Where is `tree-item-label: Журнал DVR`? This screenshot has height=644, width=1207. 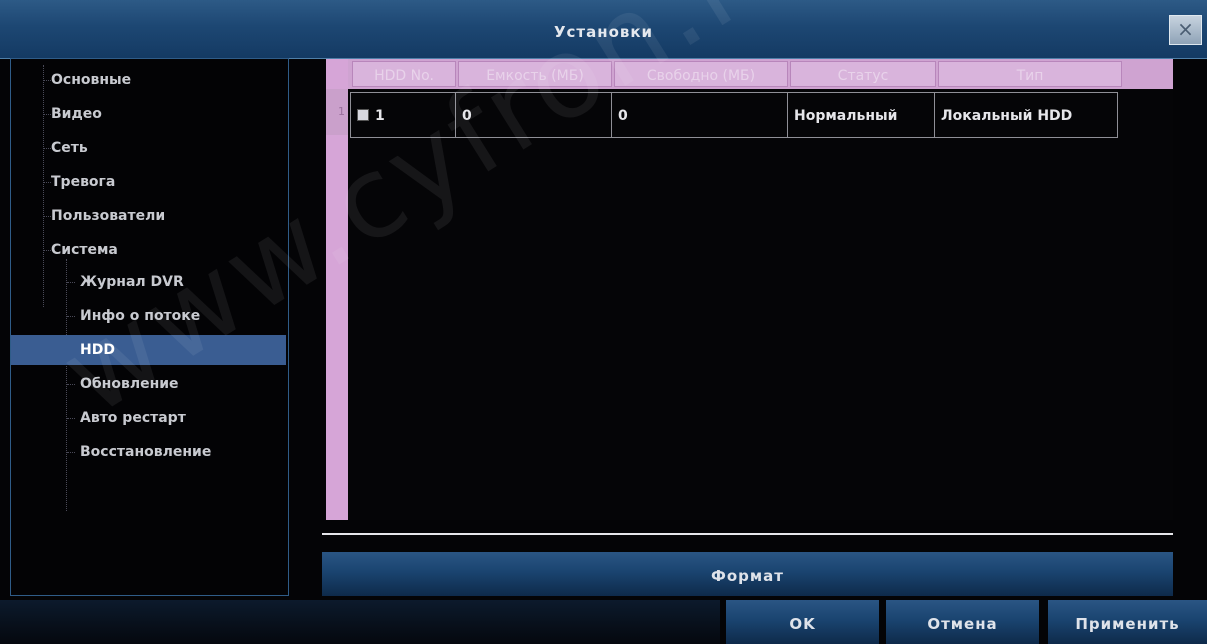
tree-item-label: Журнал DVR is located at coordinates (132, 282).